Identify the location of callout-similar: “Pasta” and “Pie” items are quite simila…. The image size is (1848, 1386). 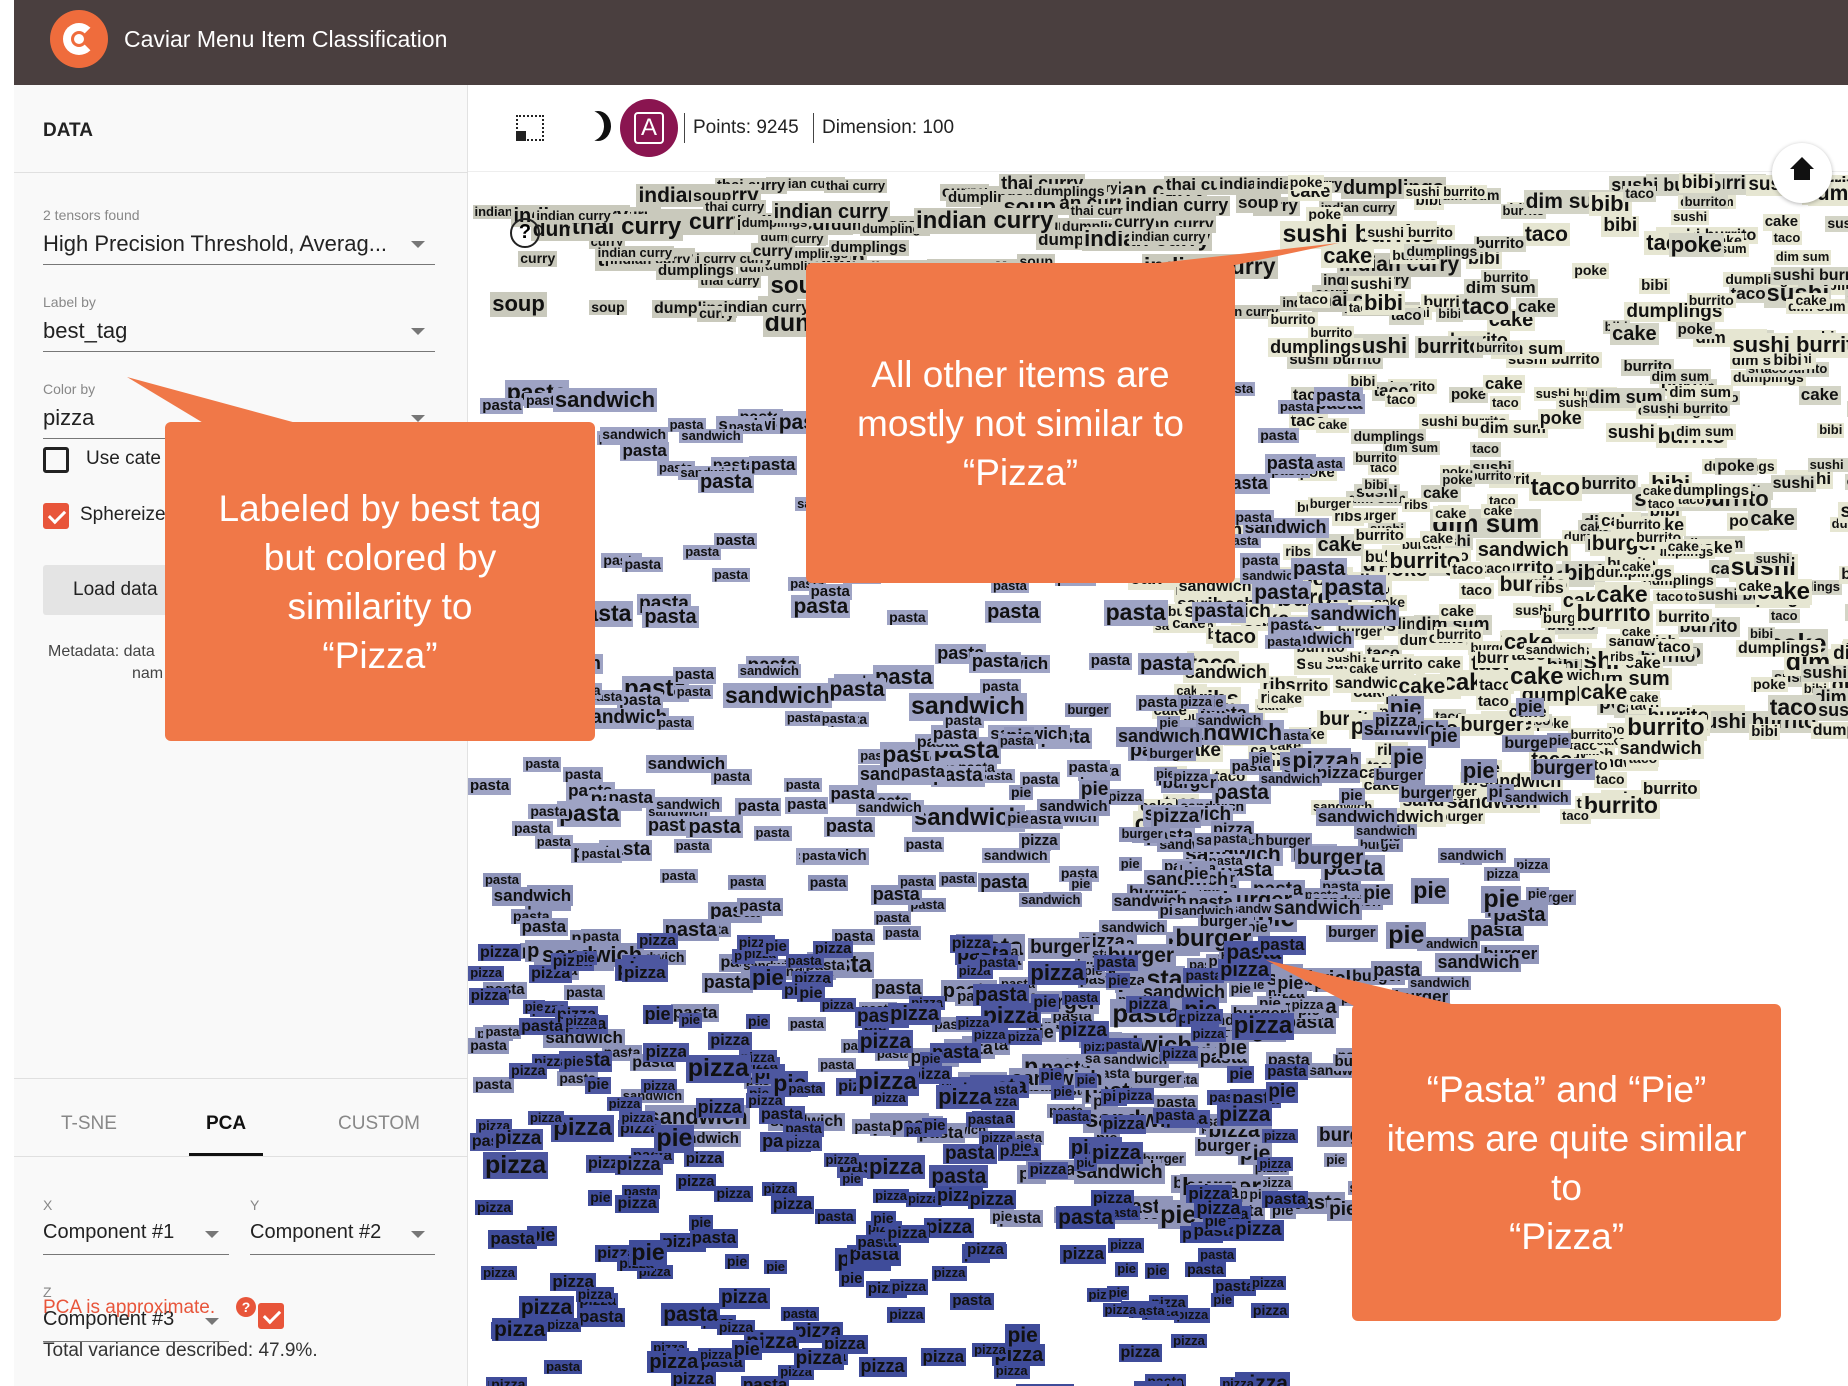
(1566, 1162).